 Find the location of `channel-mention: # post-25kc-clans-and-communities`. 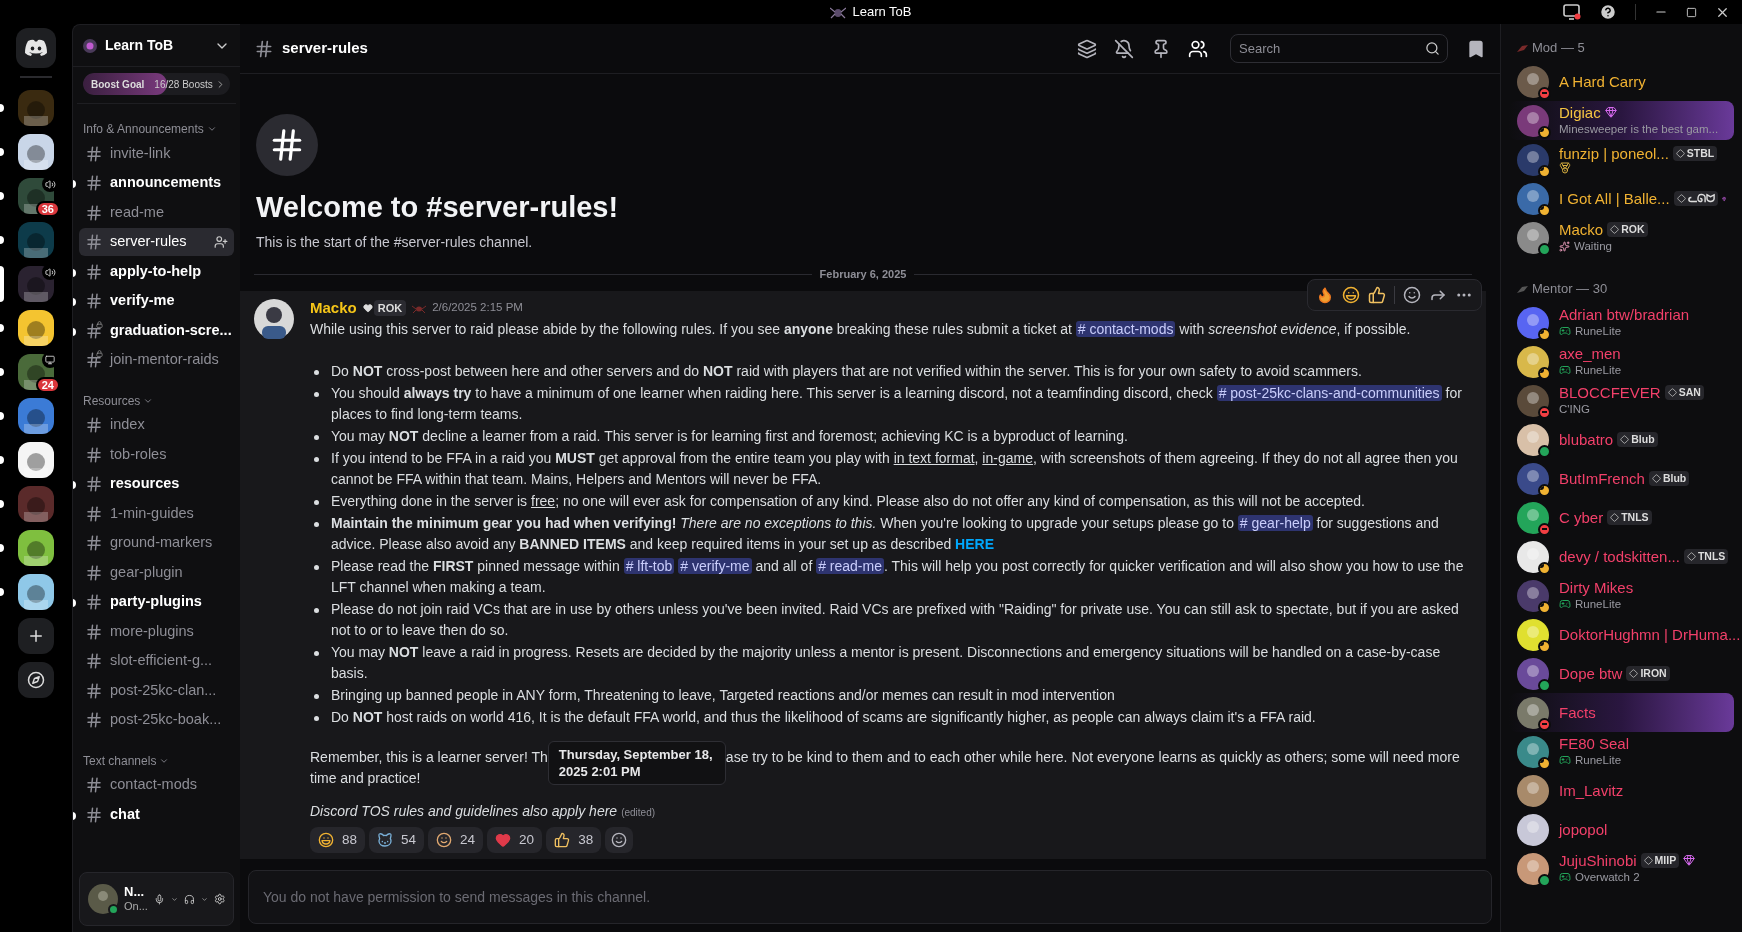

channel-mention: # post-25kc-clans-and-communities is located at coordinates (1329, 392).